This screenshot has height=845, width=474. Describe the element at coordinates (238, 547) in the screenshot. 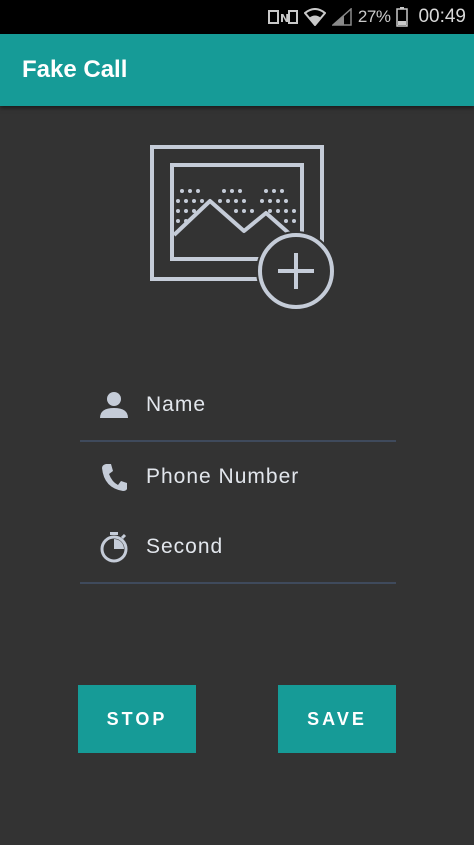

I see `second-field: Second` at that location.